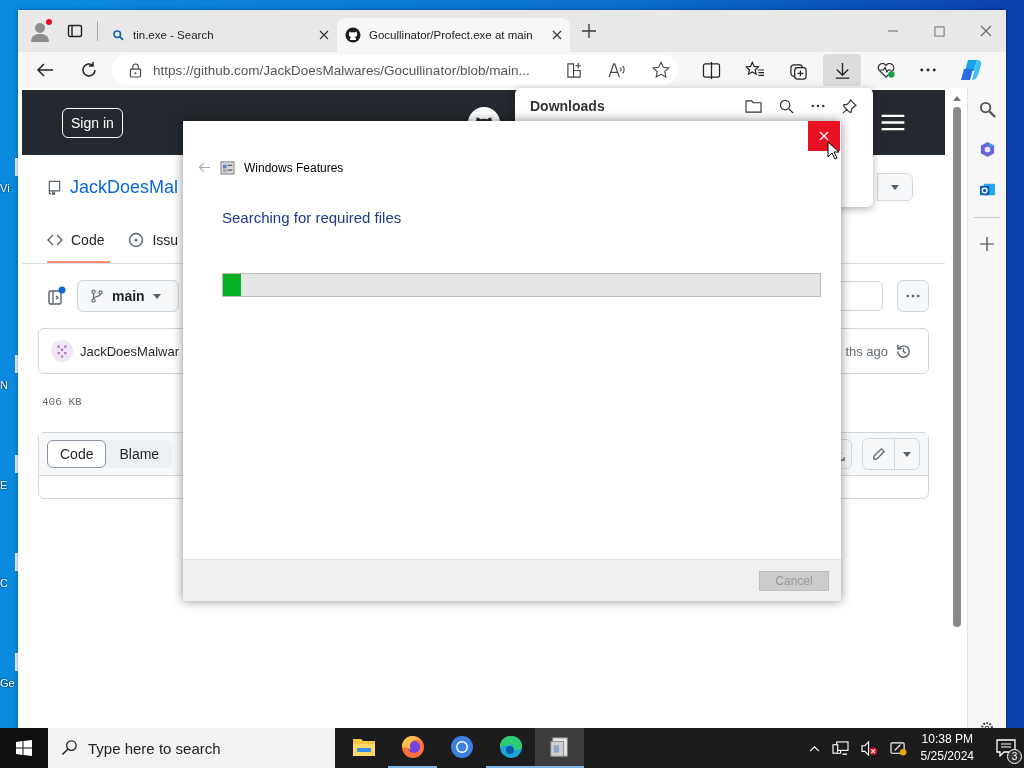 The width and height of the screenshot is (1024, 768). I want to click on close-button, so click(824, 136).